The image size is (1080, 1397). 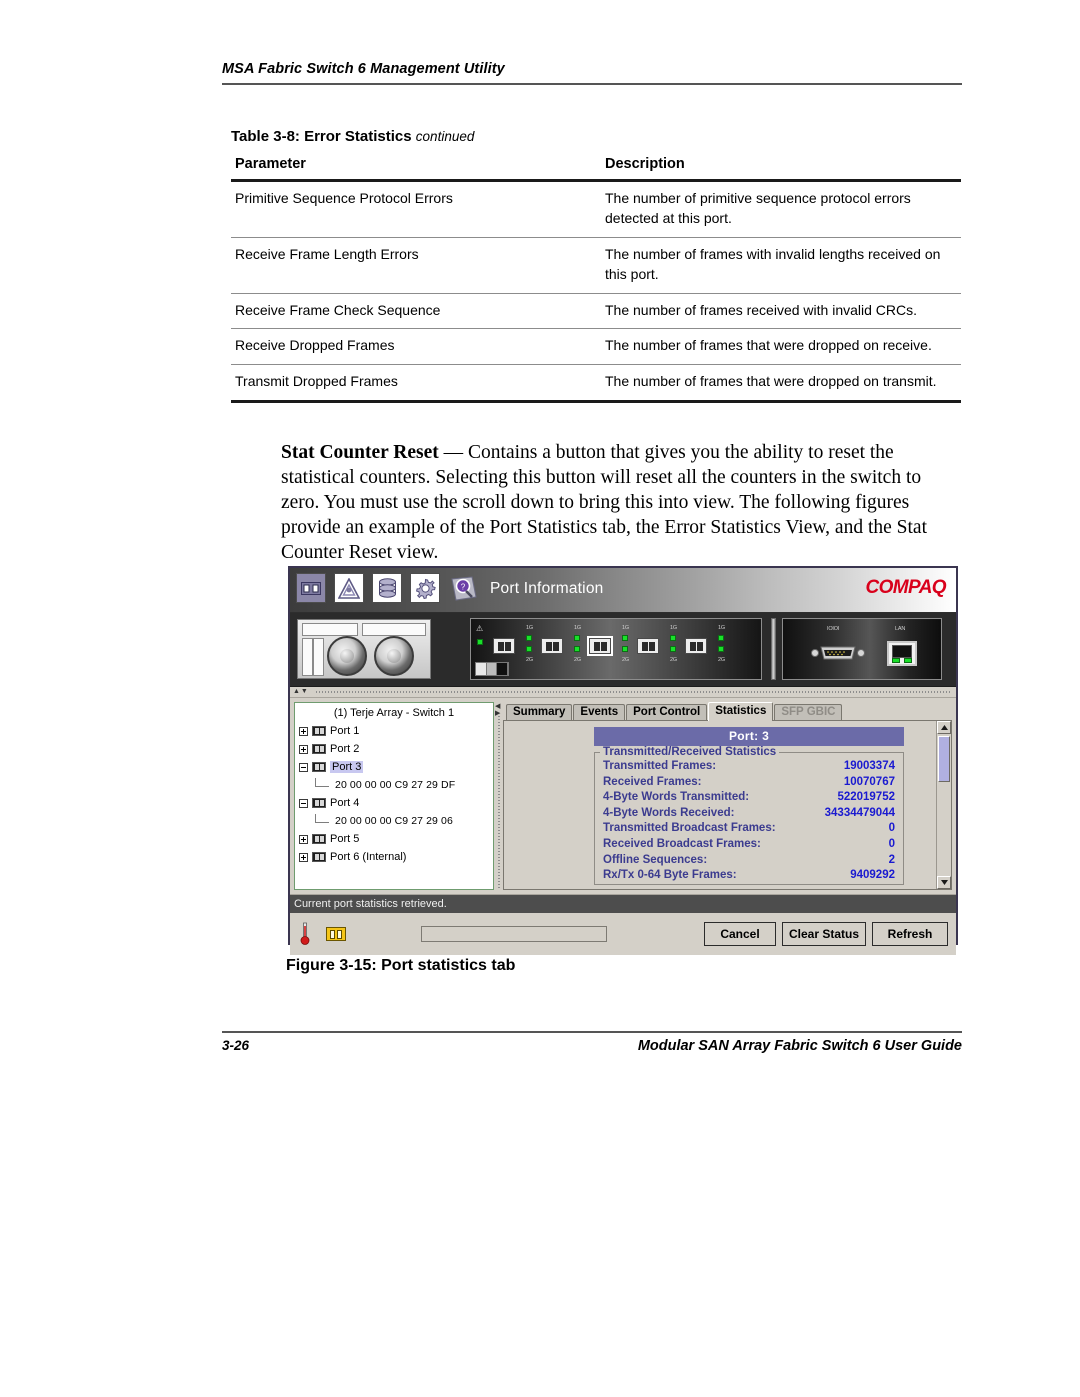 I want to click on port-5-speed-1g: 1G, so click(x=721, y=628).